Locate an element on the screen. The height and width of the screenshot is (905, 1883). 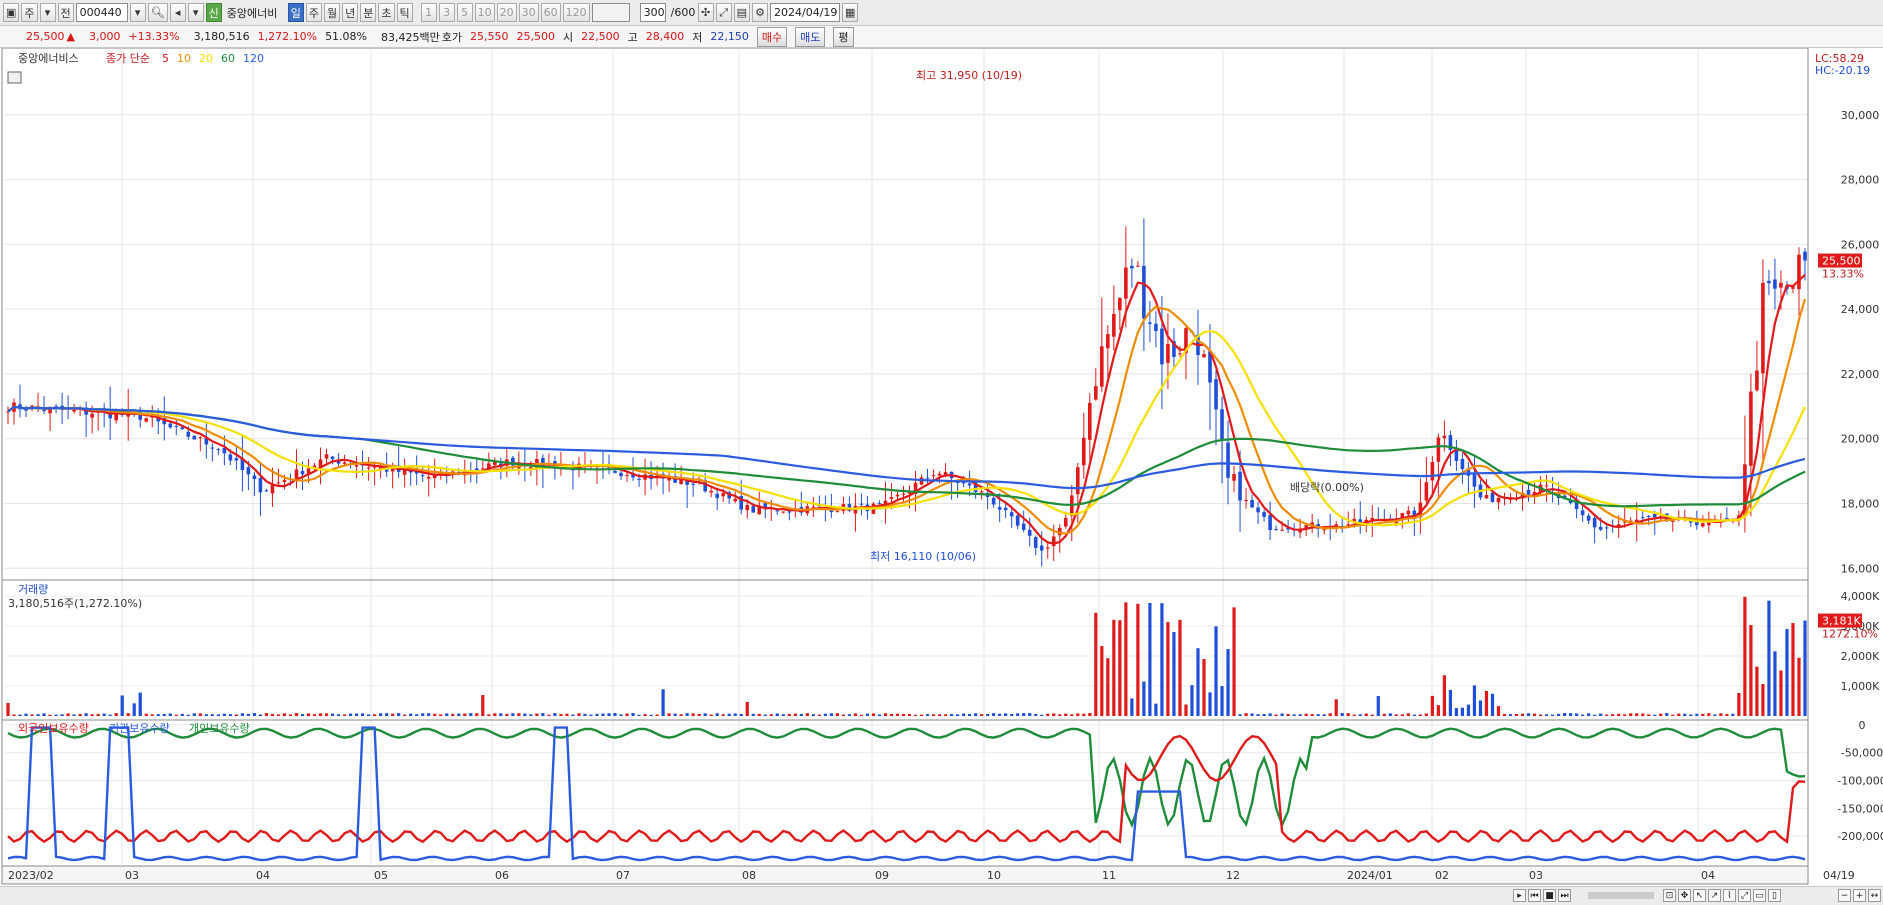
scroll-left-icon: ▸ is located at coordinates (1519, 895).